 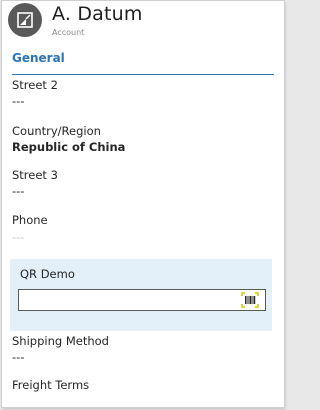 What do you see at coordinates (143, 74) in the screenshot?
I see `tab-underline` at bounding box center [143, 74].